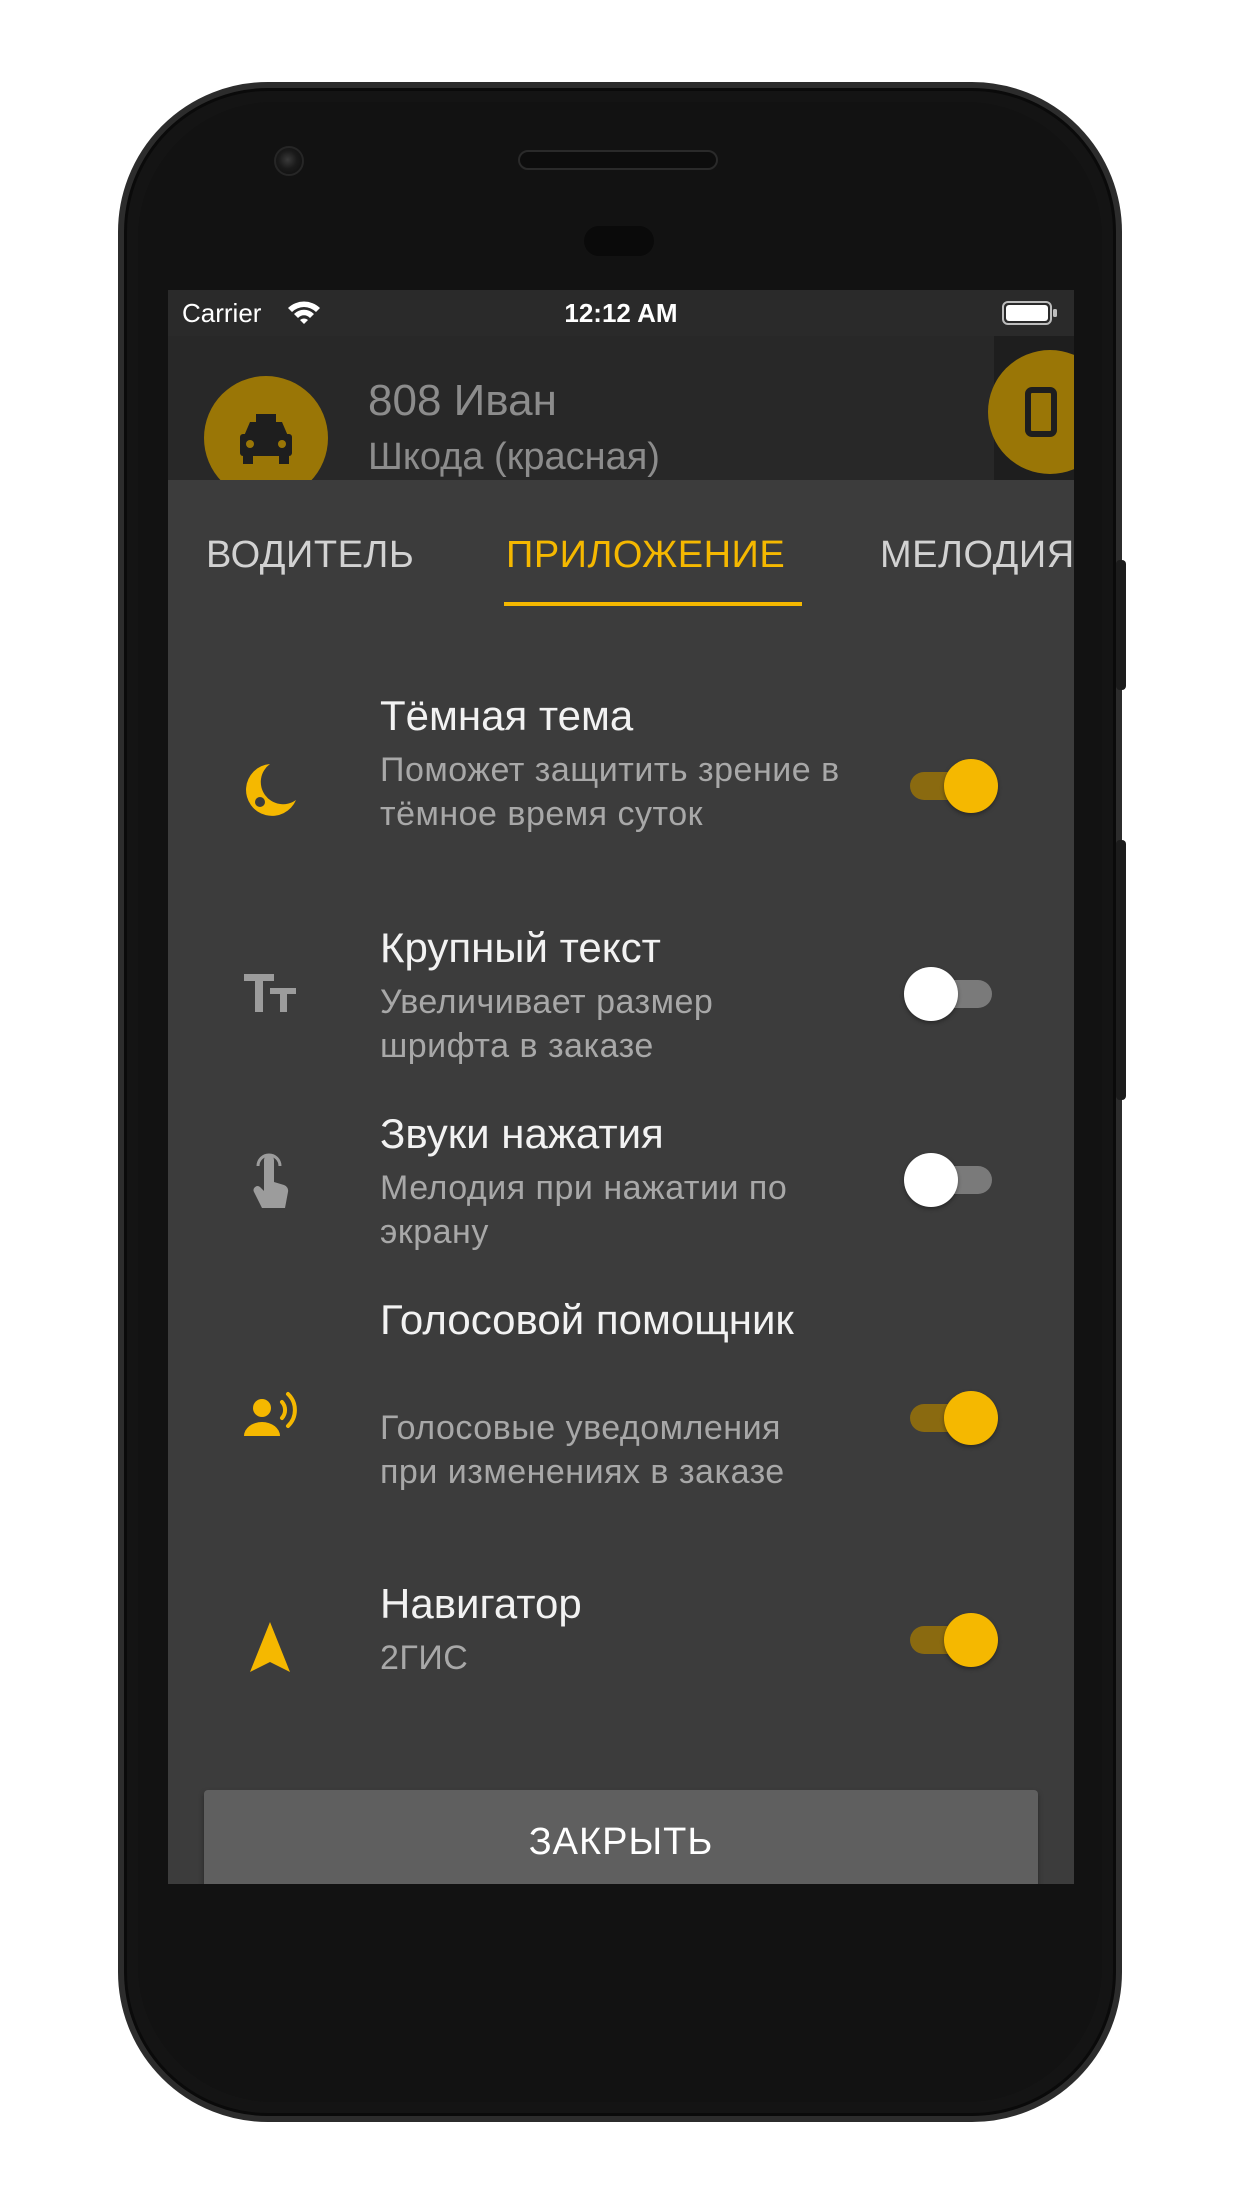  Describe the element at coordinates (621, 418) in the screenshot. I see `driver-header: 808 Иван Шкода (красная)` at that location.